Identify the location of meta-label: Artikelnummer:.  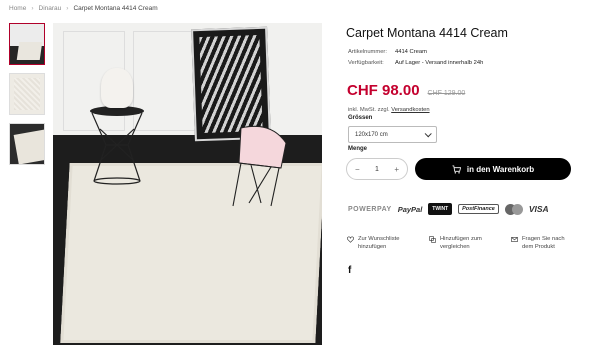
(367, 52).